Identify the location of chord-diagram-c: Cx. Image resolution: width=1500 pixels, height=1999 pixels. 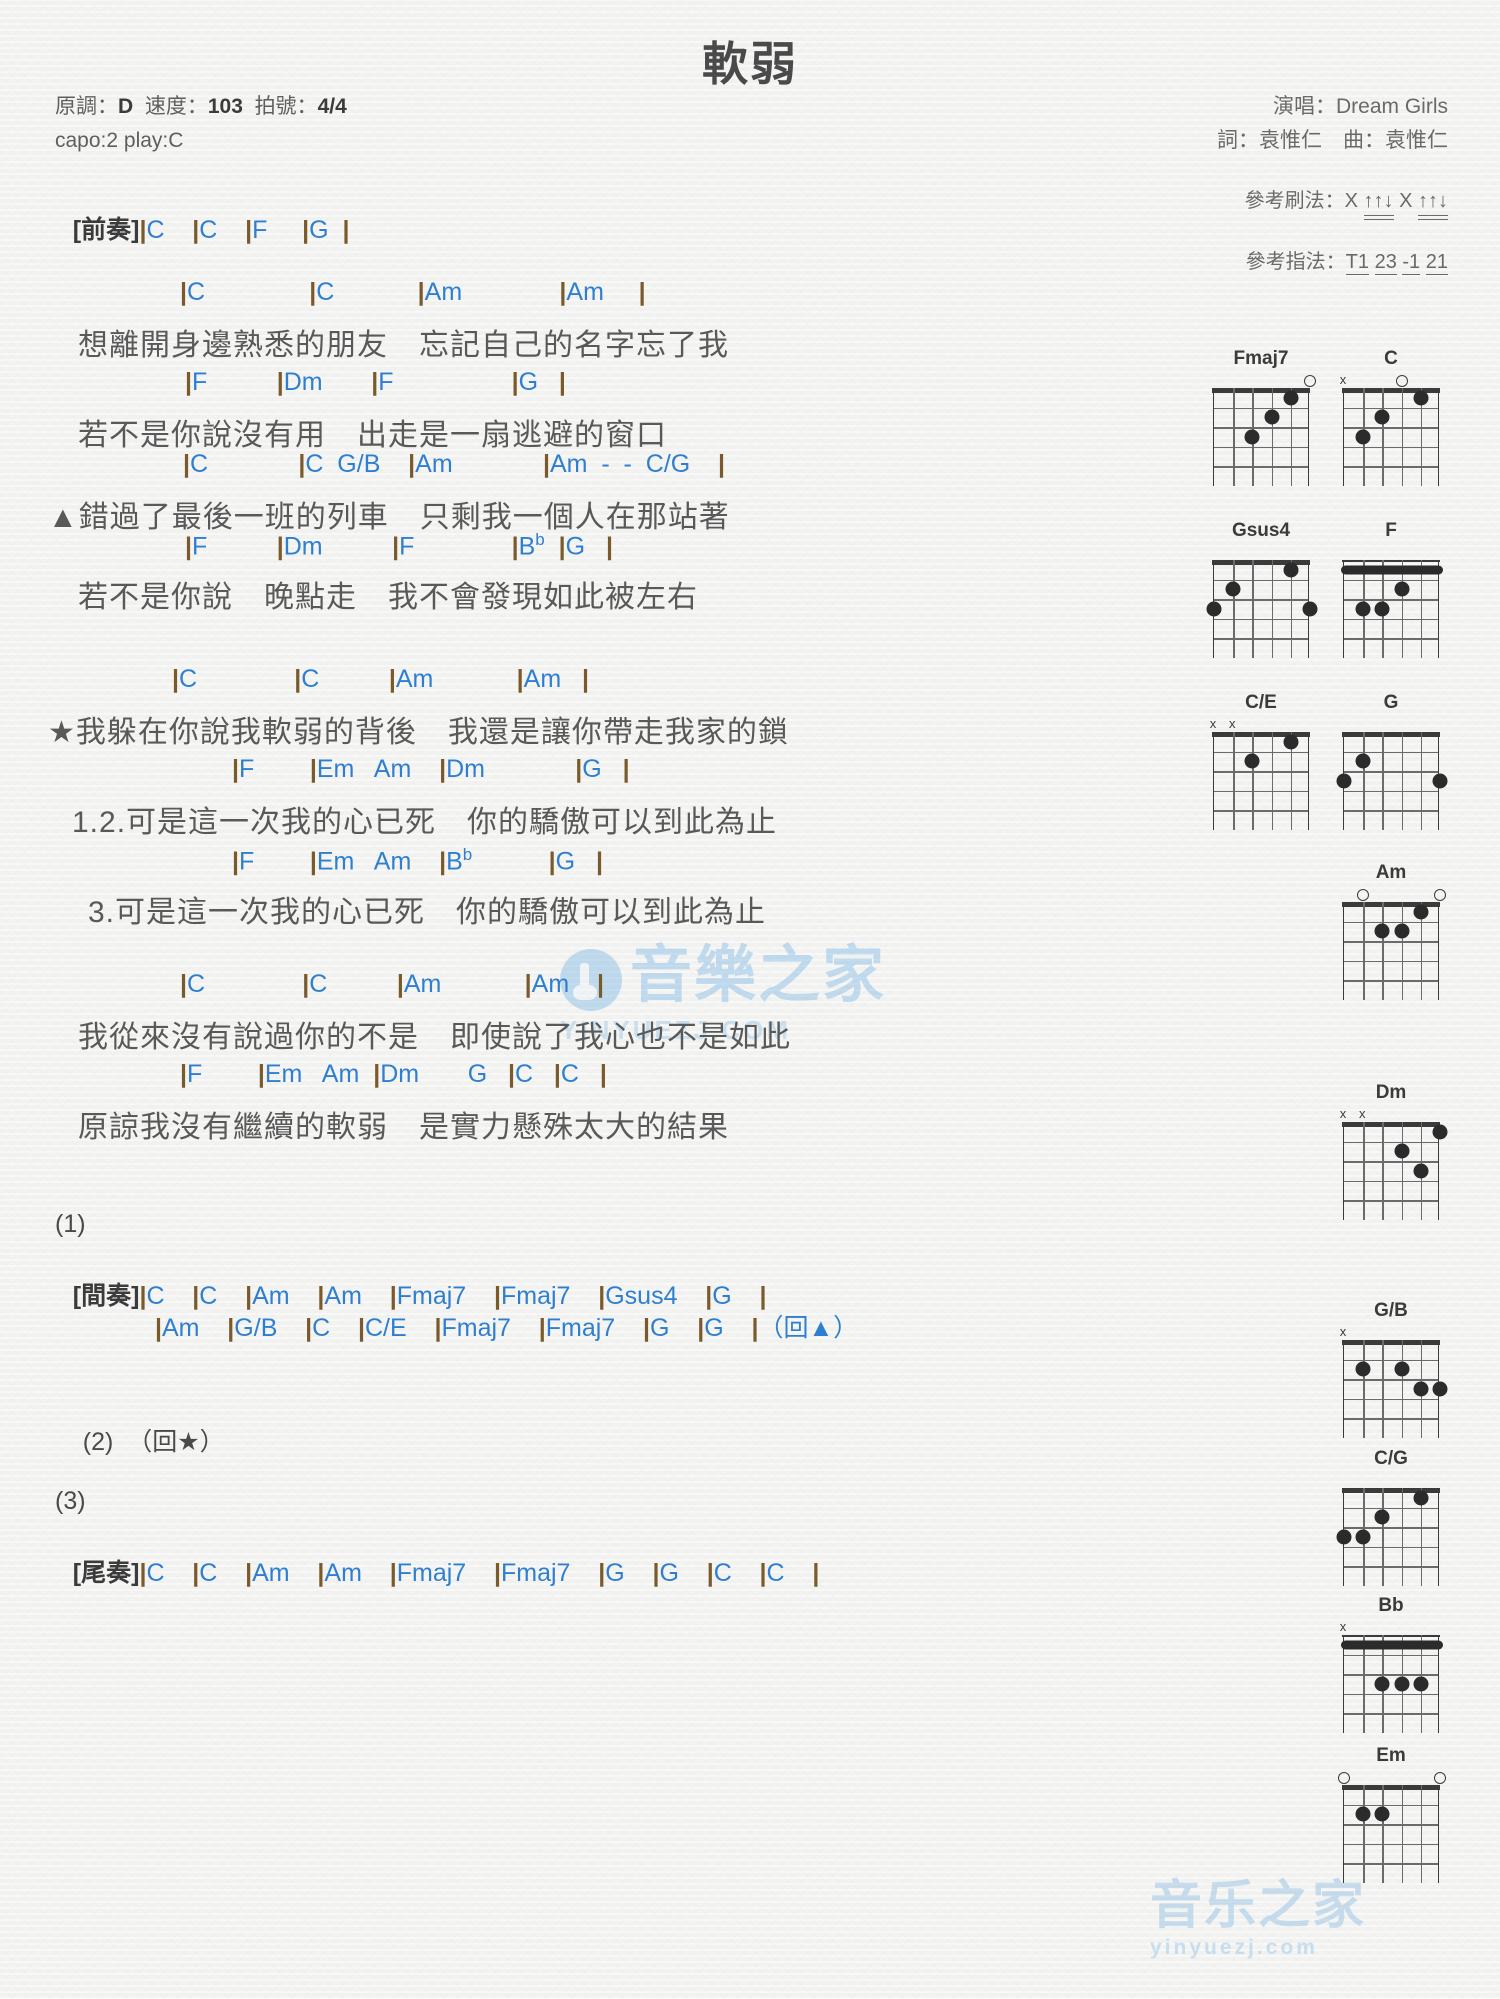
(1391, 417).